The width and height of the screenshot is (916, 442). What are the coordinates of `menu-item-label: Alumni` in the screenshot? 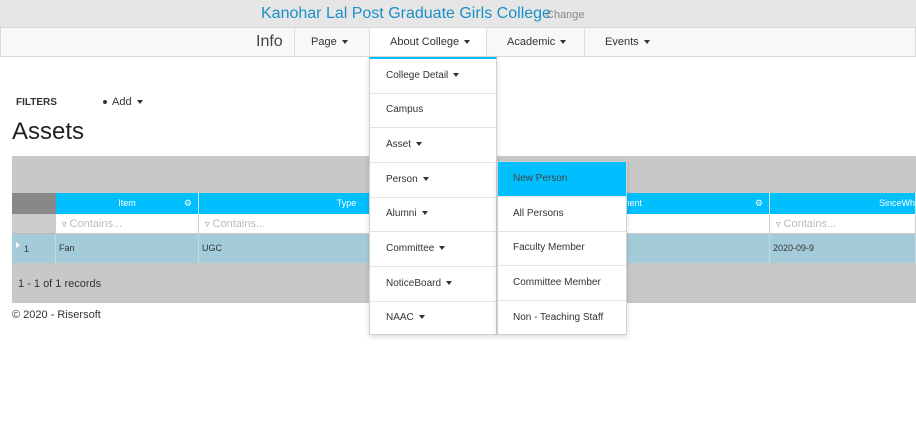 It's located at (401, 213).